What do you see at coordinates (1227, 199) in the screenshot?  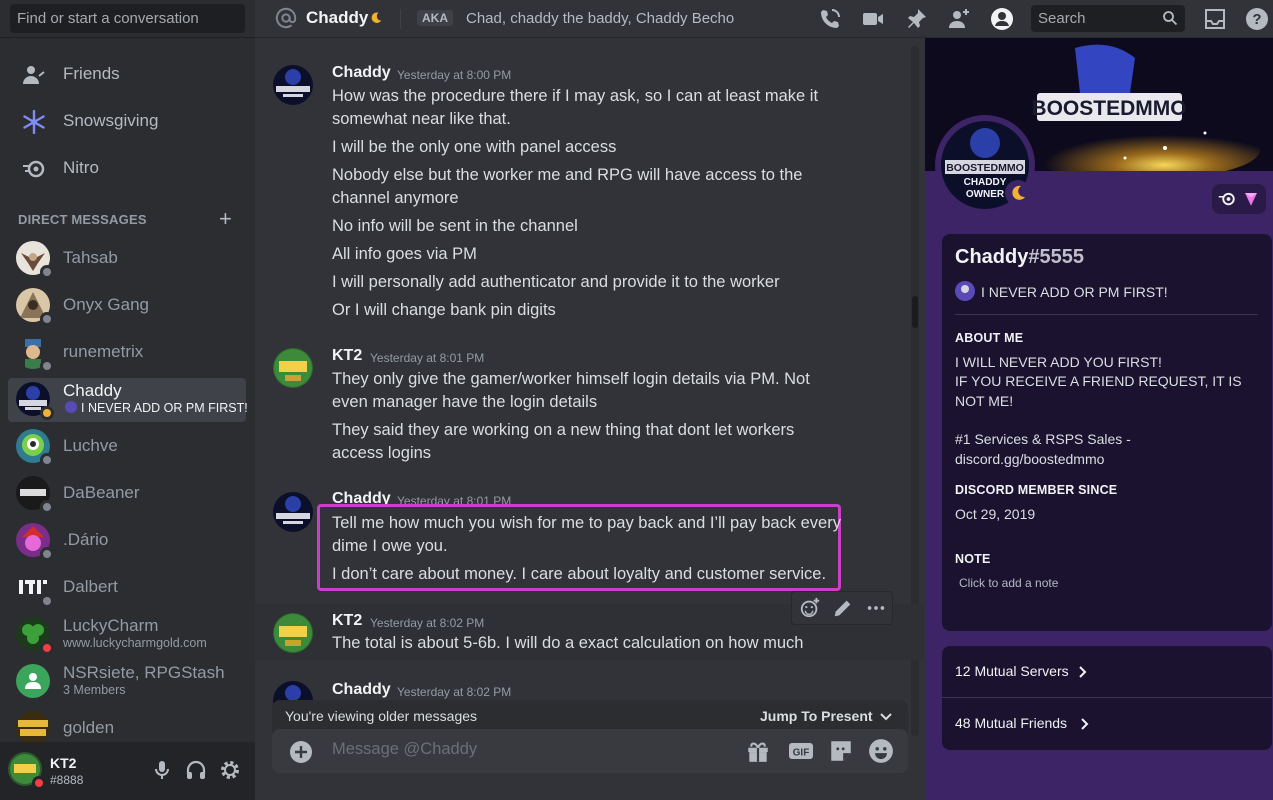 I see `nitro-badge-icon` at bounding box center [1227, 199].